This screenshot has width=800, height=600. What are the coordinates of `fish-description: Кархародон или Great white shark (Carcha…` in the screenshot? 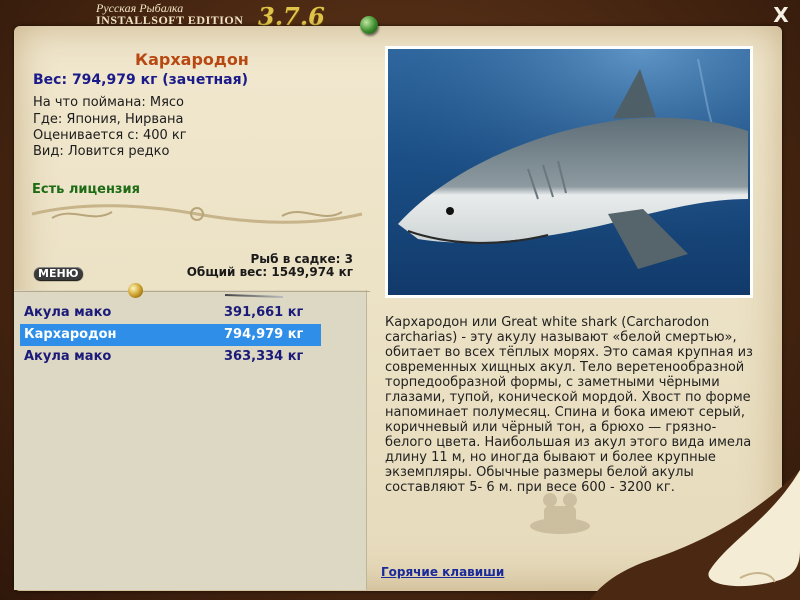 It's located at (569, 405).